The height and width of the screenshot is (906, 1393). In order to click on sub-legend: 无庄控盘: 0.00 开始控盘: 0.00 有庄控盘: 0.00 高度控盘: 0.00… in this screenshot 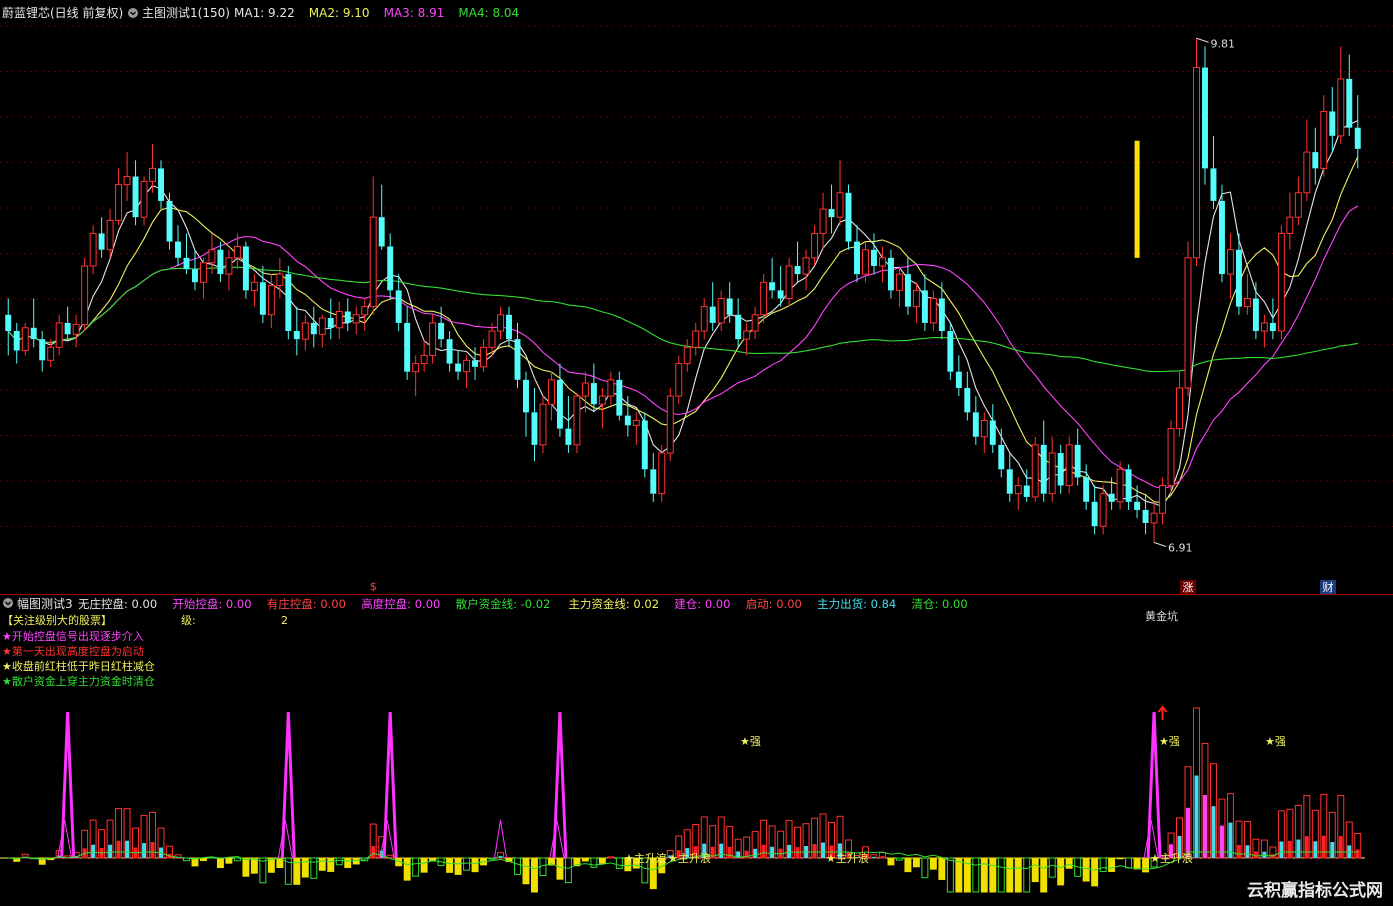, I will do `click(523, 604)`.